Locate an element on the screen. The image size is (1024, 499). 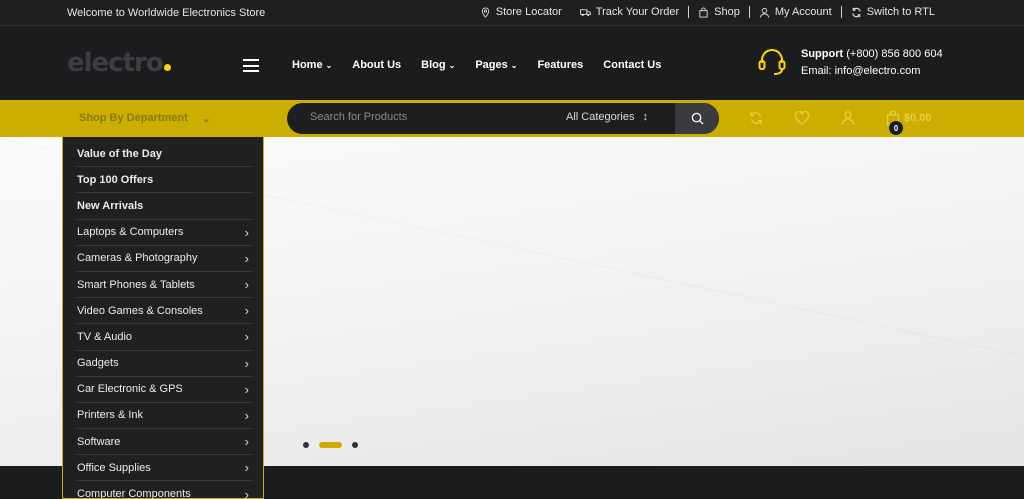
department-menu-item: Car Electronic & GPS › is located at coordinates (165, 390).